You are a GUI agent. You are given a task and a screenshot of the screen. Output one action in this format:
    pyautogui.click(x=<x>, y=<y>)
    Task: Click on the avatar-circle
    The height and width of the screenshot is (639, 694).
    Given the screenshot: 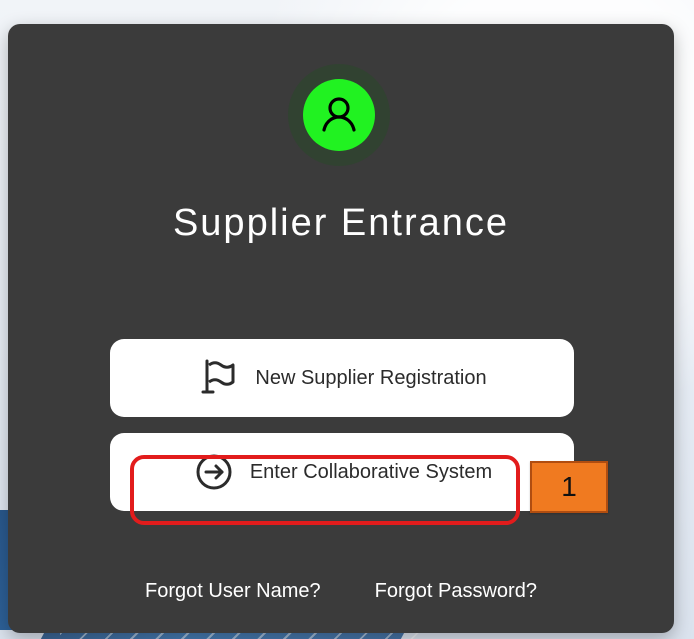 What is the action you would take?
    pyautogui.click(x=339, y=115)
    